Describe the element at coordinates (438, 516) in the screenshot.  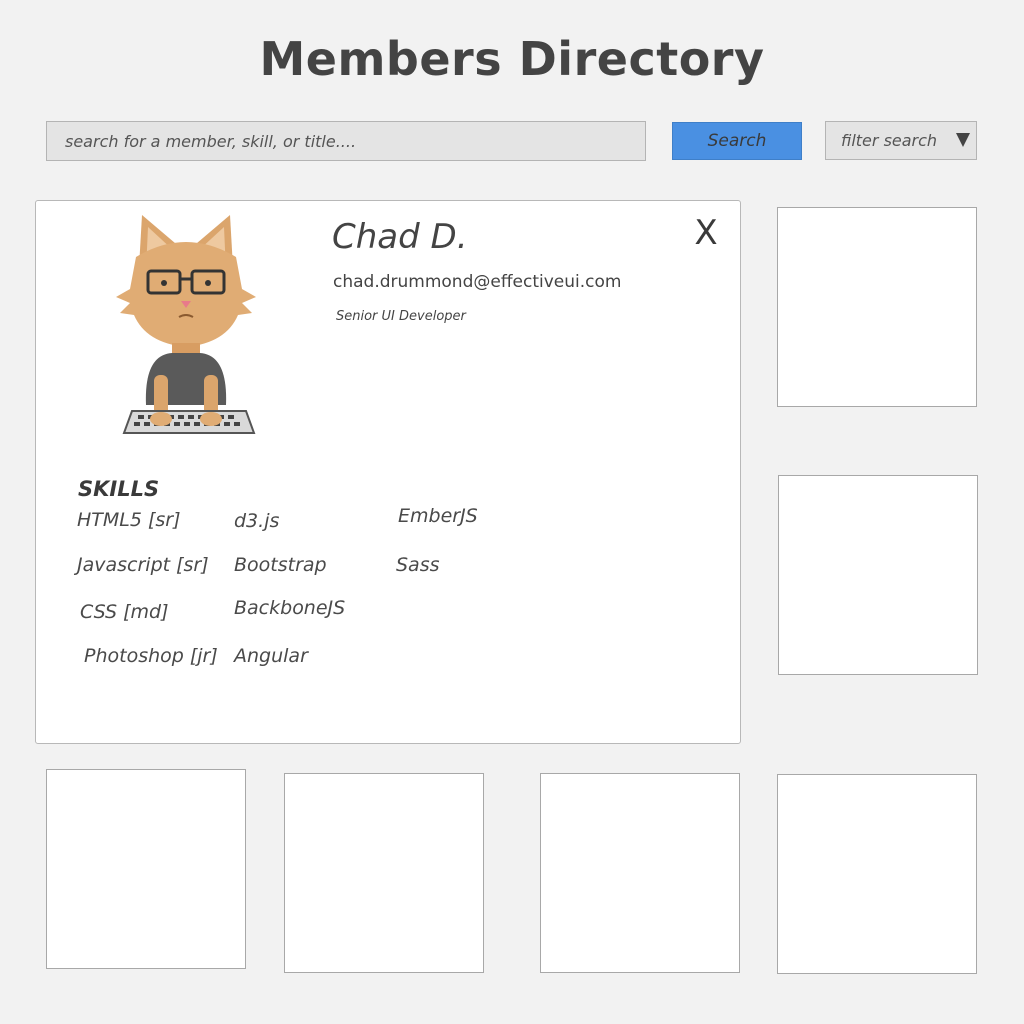
I see `skill-item: EmberJS` at that location.